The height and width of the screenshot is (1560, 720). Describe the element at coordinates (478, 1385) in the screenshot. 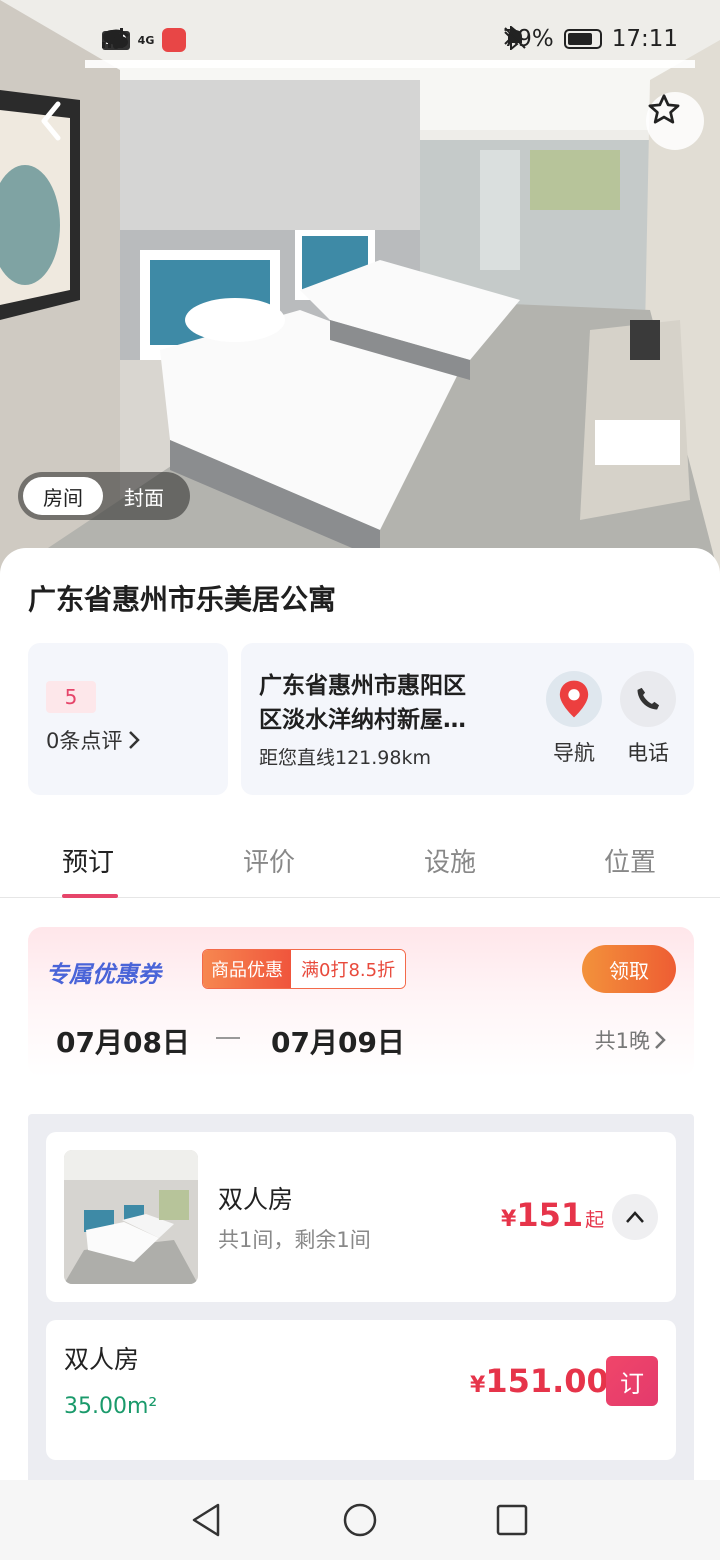

I see `rate-price-currency: ¥` at that location.